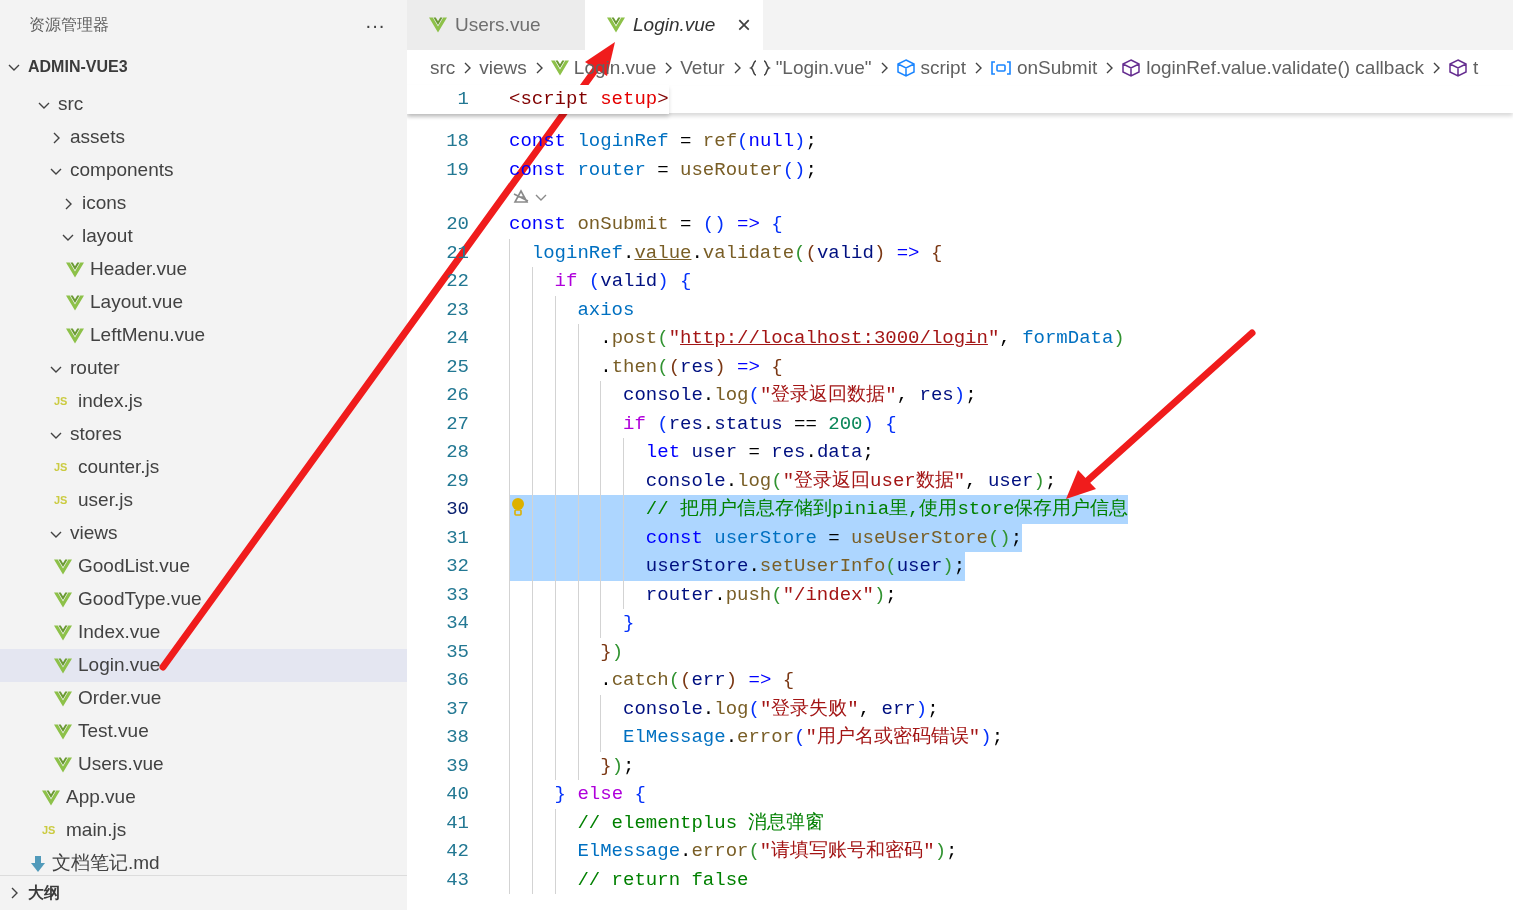 The image size is (1513, 910). What do you see at coordinates (457, 823) in the screenshot?
I see `line-number: 41` at bounding box center [457, 823].